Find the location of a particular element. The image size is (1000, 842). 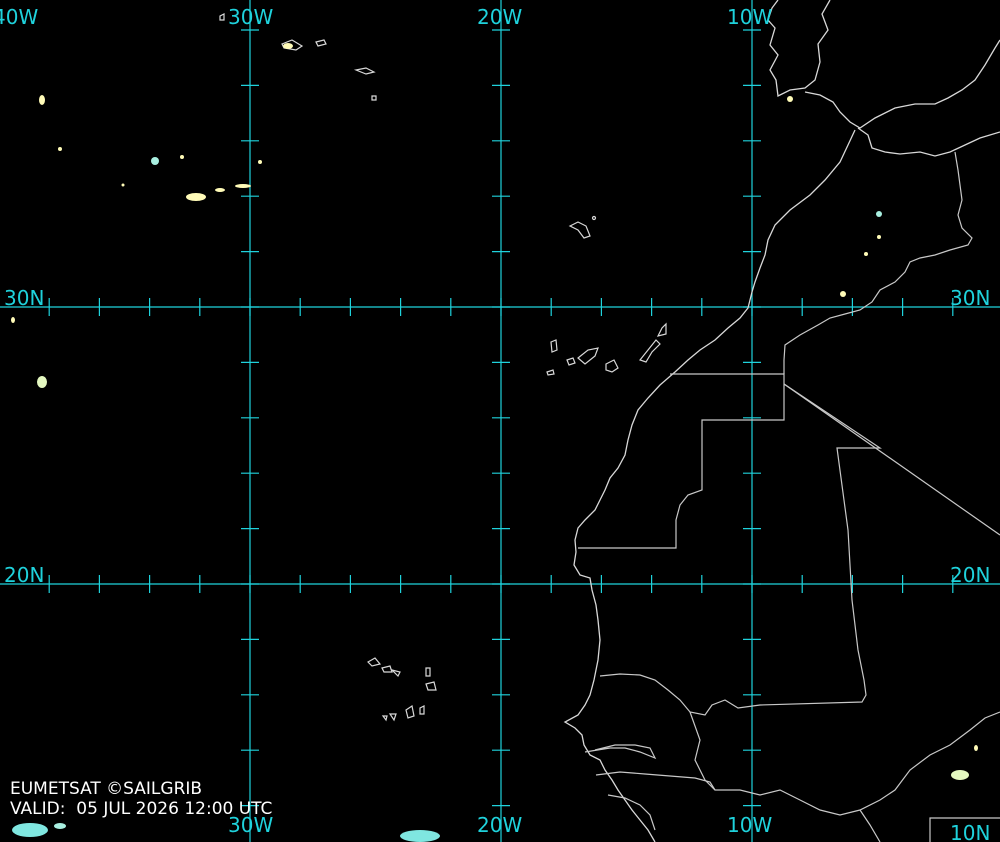

label-lon-30w-top: 30W is located at coordinates (250, 17).